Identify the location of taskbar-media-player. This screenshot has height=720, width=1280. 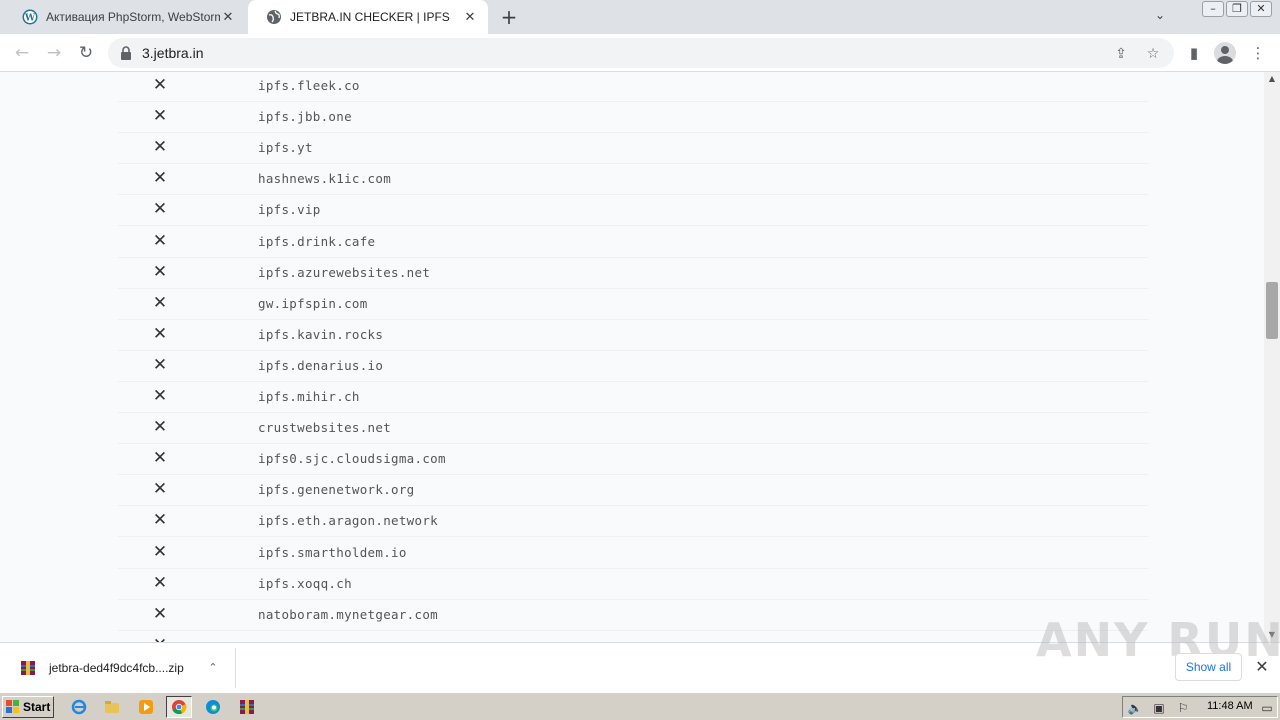
(146, 707).